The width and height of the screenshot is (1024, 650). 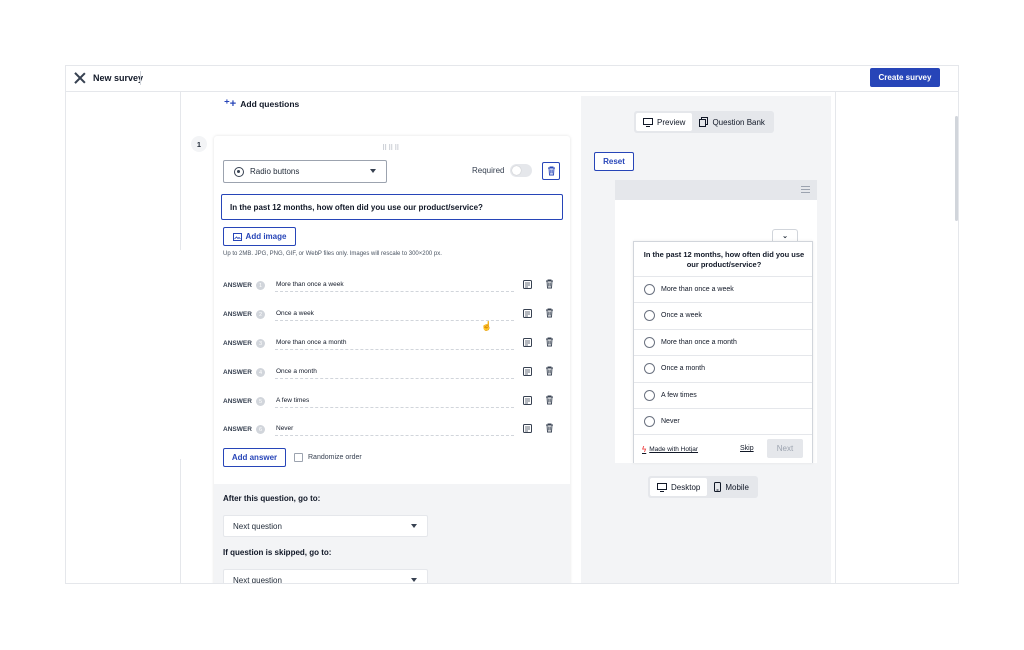 I want to click on answer-input: Once a month, so click(x=394, y=372).